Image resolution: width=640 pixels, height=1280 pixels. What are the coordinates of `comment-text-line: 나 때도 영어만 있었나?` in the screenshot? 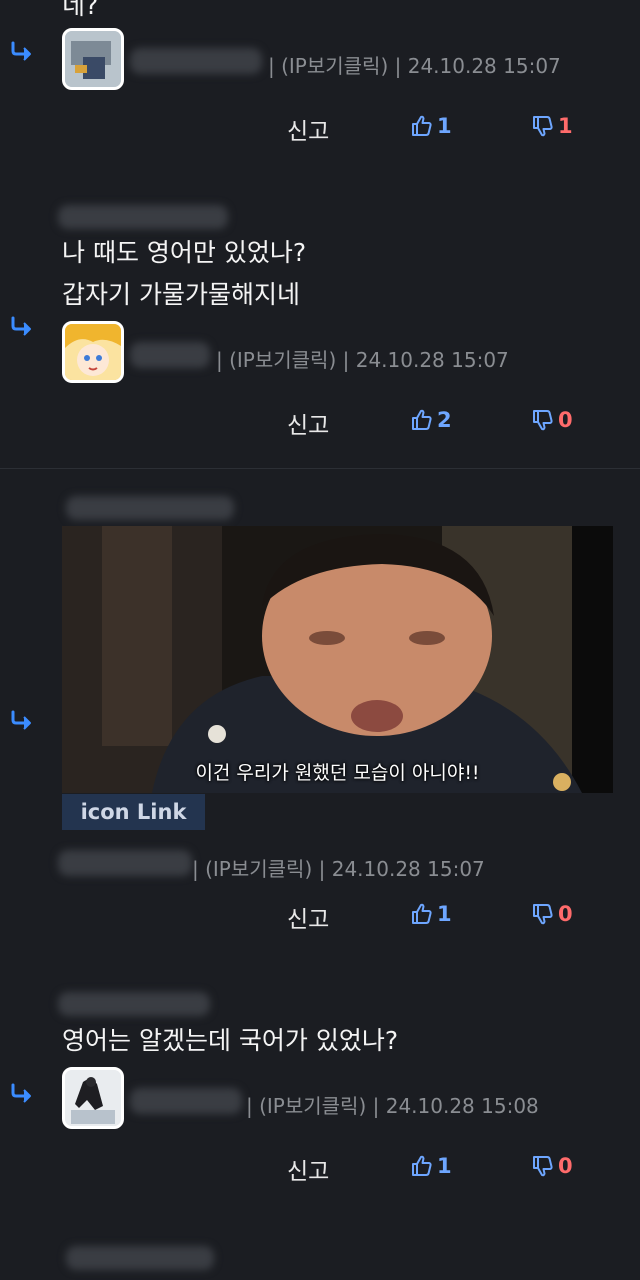 It's located at (184, 252).